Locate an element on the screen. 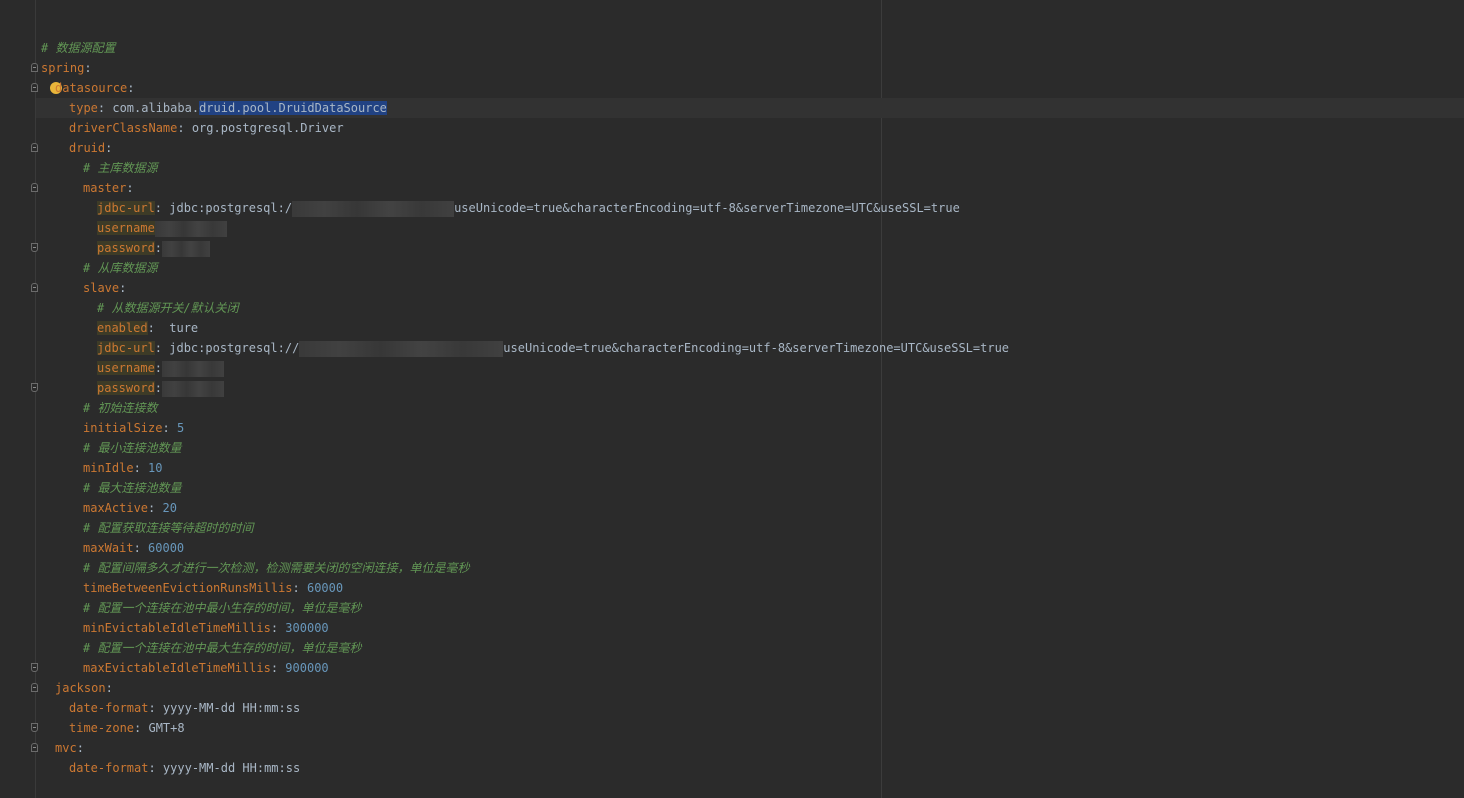  code-line: minIdle: 10 is located at coordinates (732, 468).